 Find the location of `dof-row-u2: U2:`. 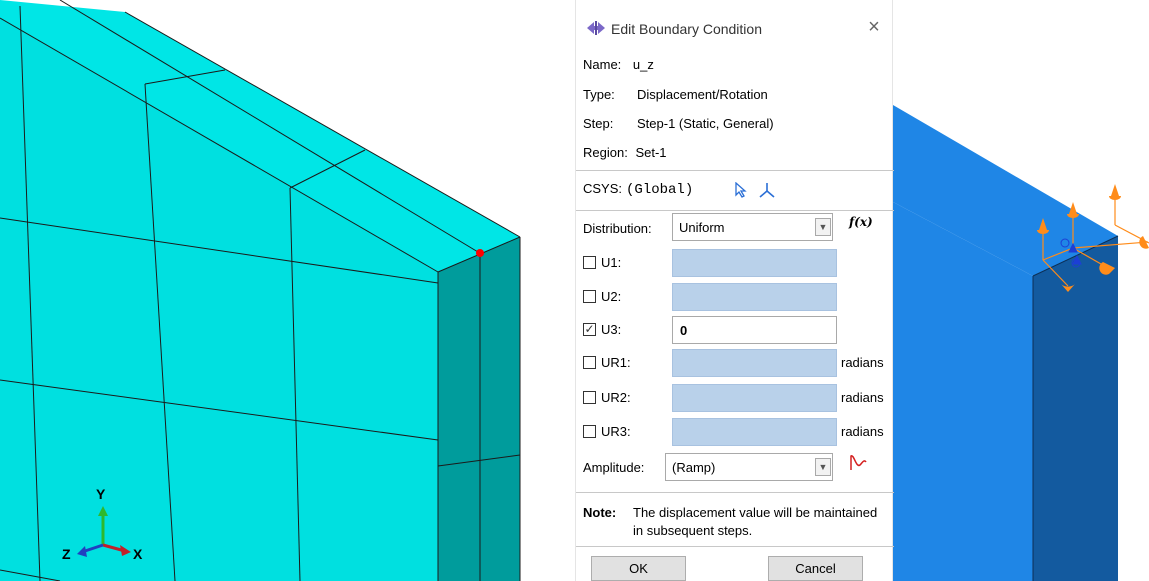

dof-row-u2: U2: is located at coordinates (738, 298).